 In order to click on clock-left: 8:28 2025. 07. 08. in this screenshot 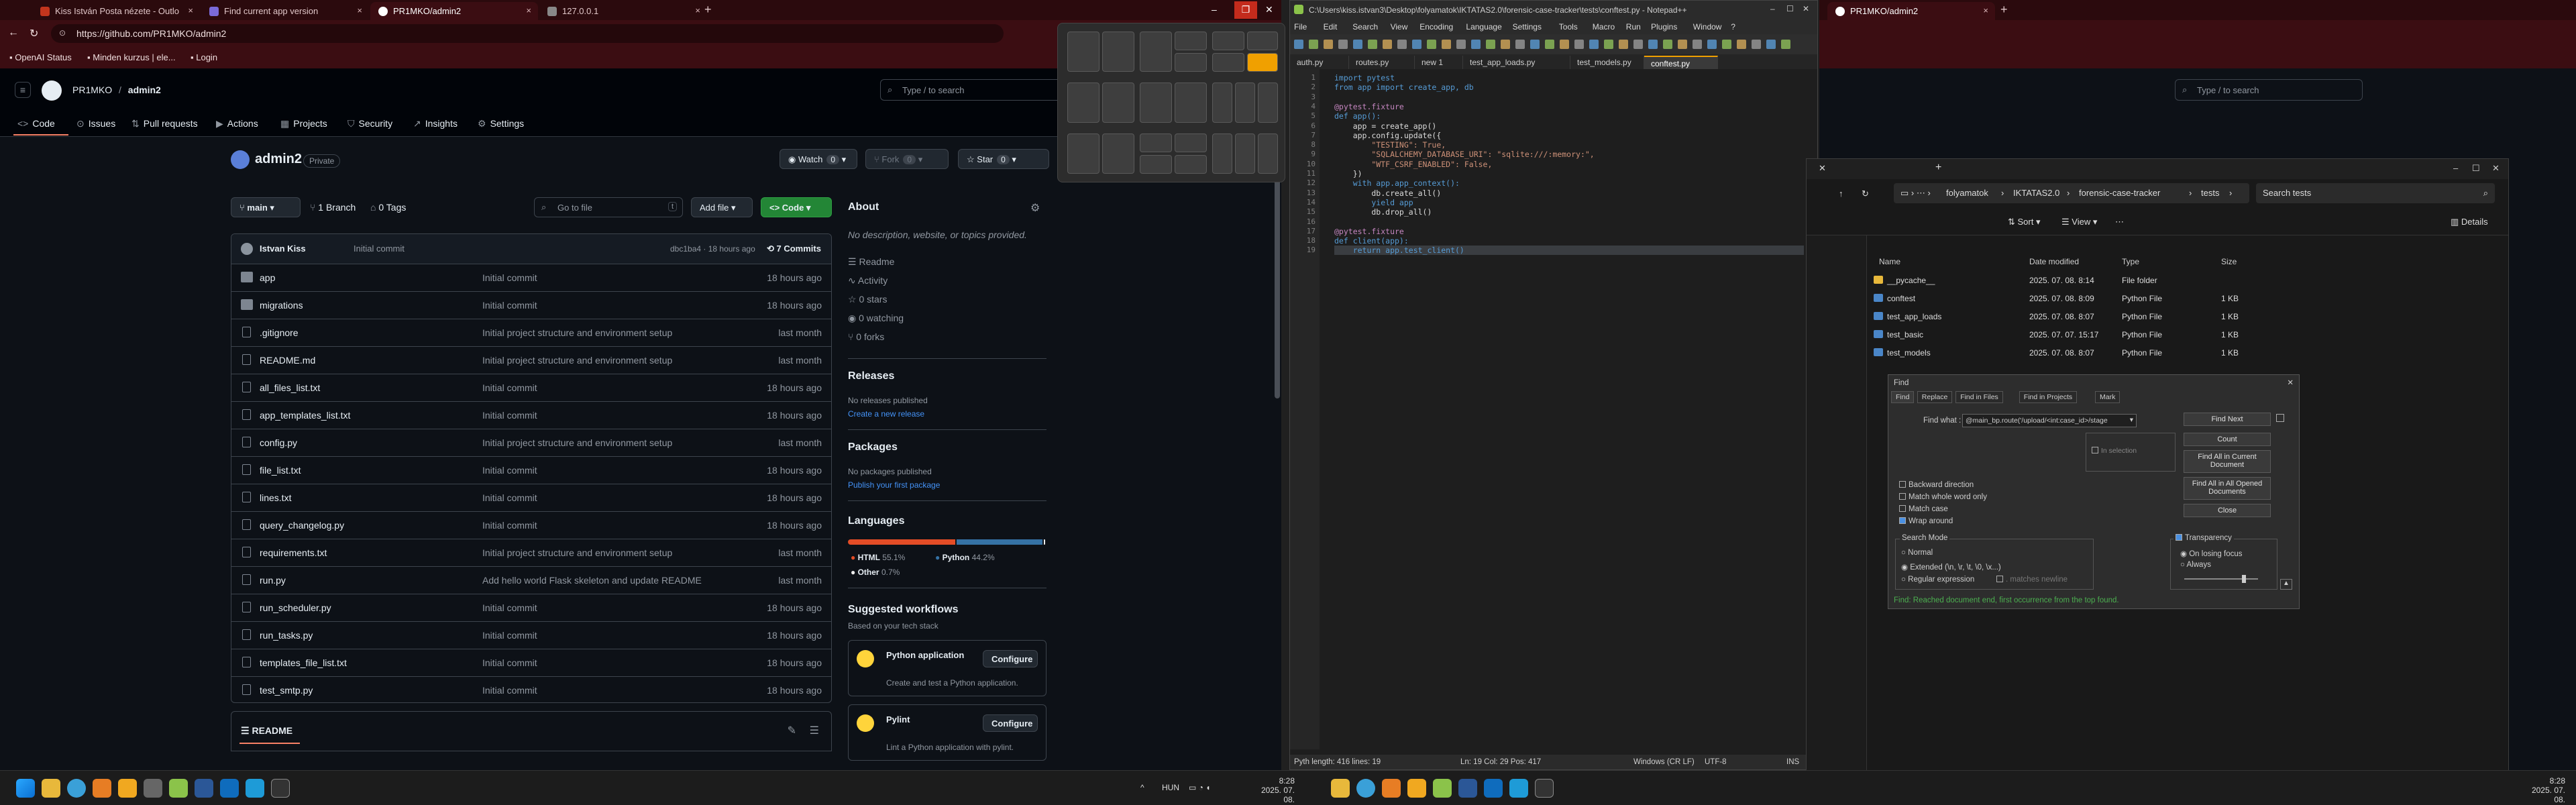, I will do `click(1274, 790)`.